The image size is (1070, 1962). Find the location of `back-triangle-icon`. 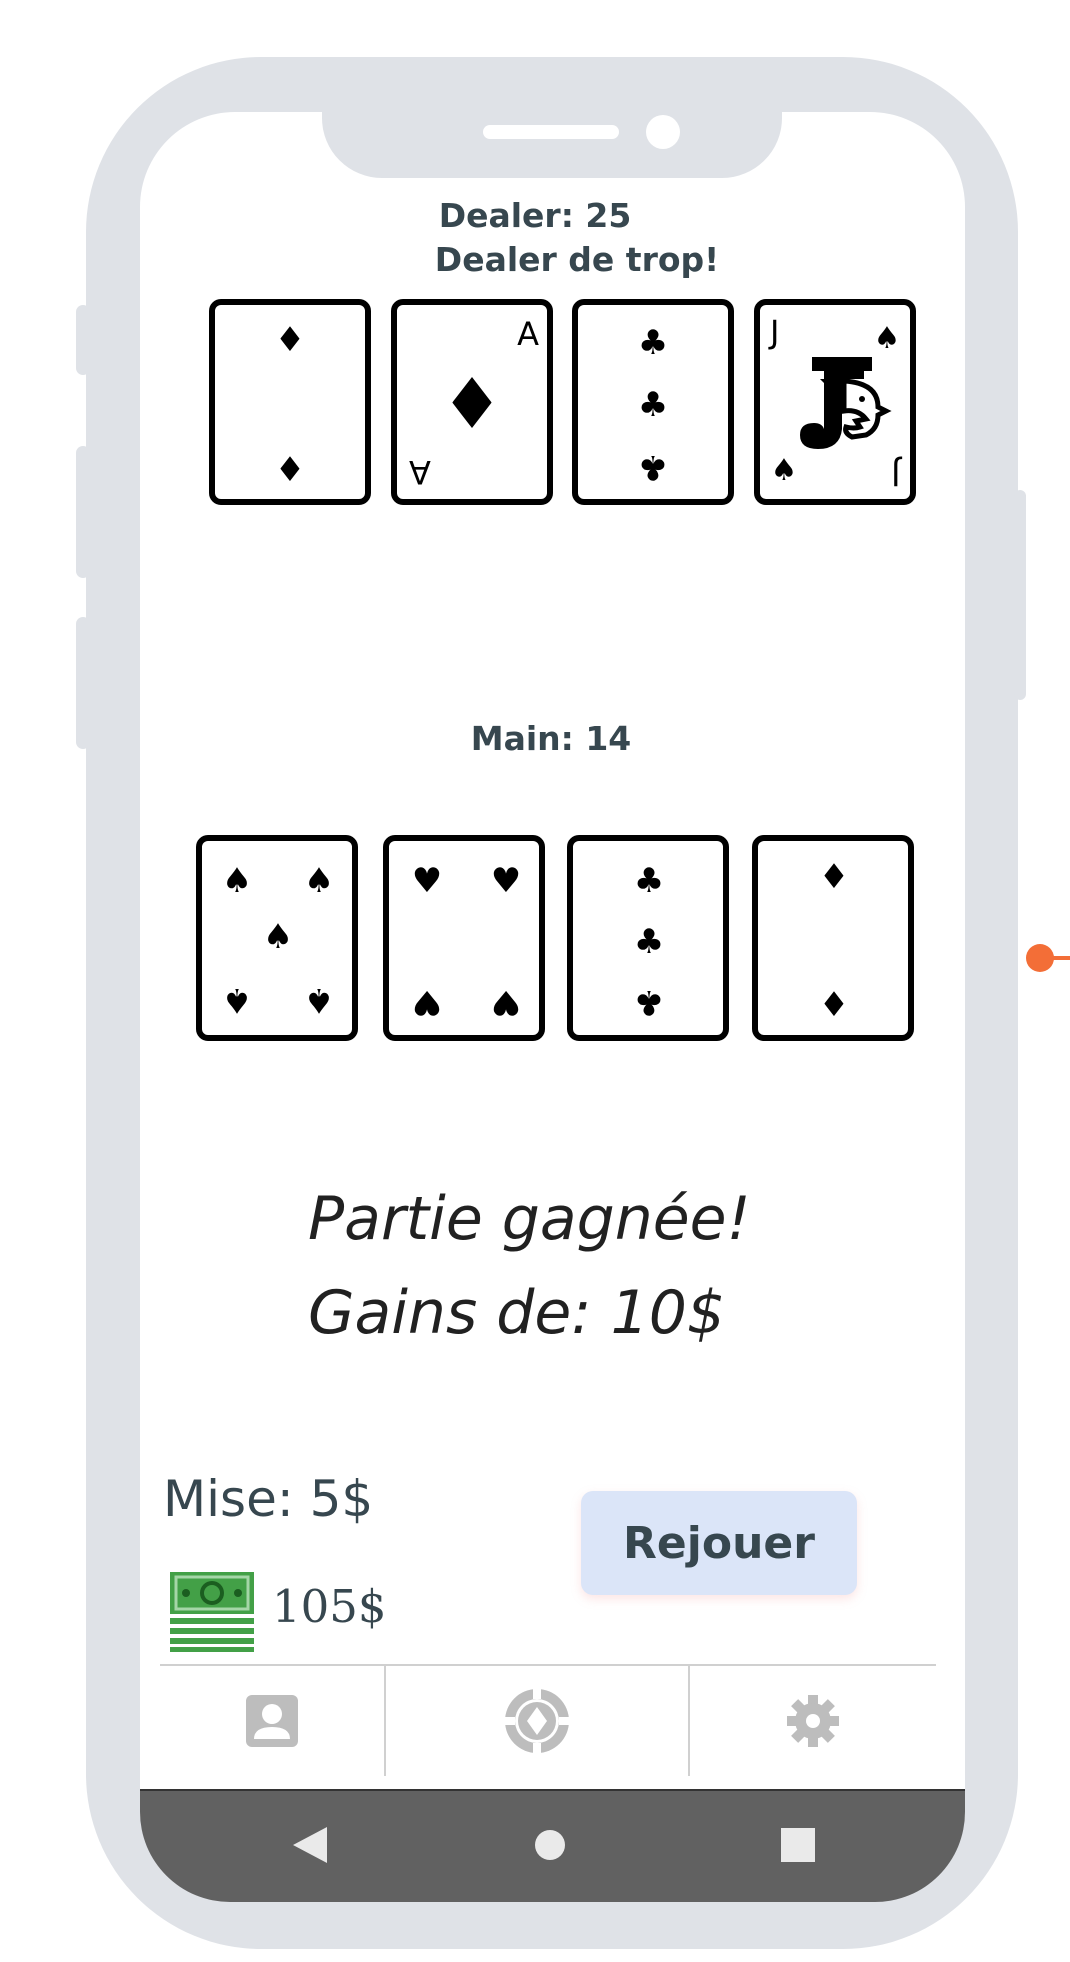

back-triangle-icon is located at coordinates (310, 1845).